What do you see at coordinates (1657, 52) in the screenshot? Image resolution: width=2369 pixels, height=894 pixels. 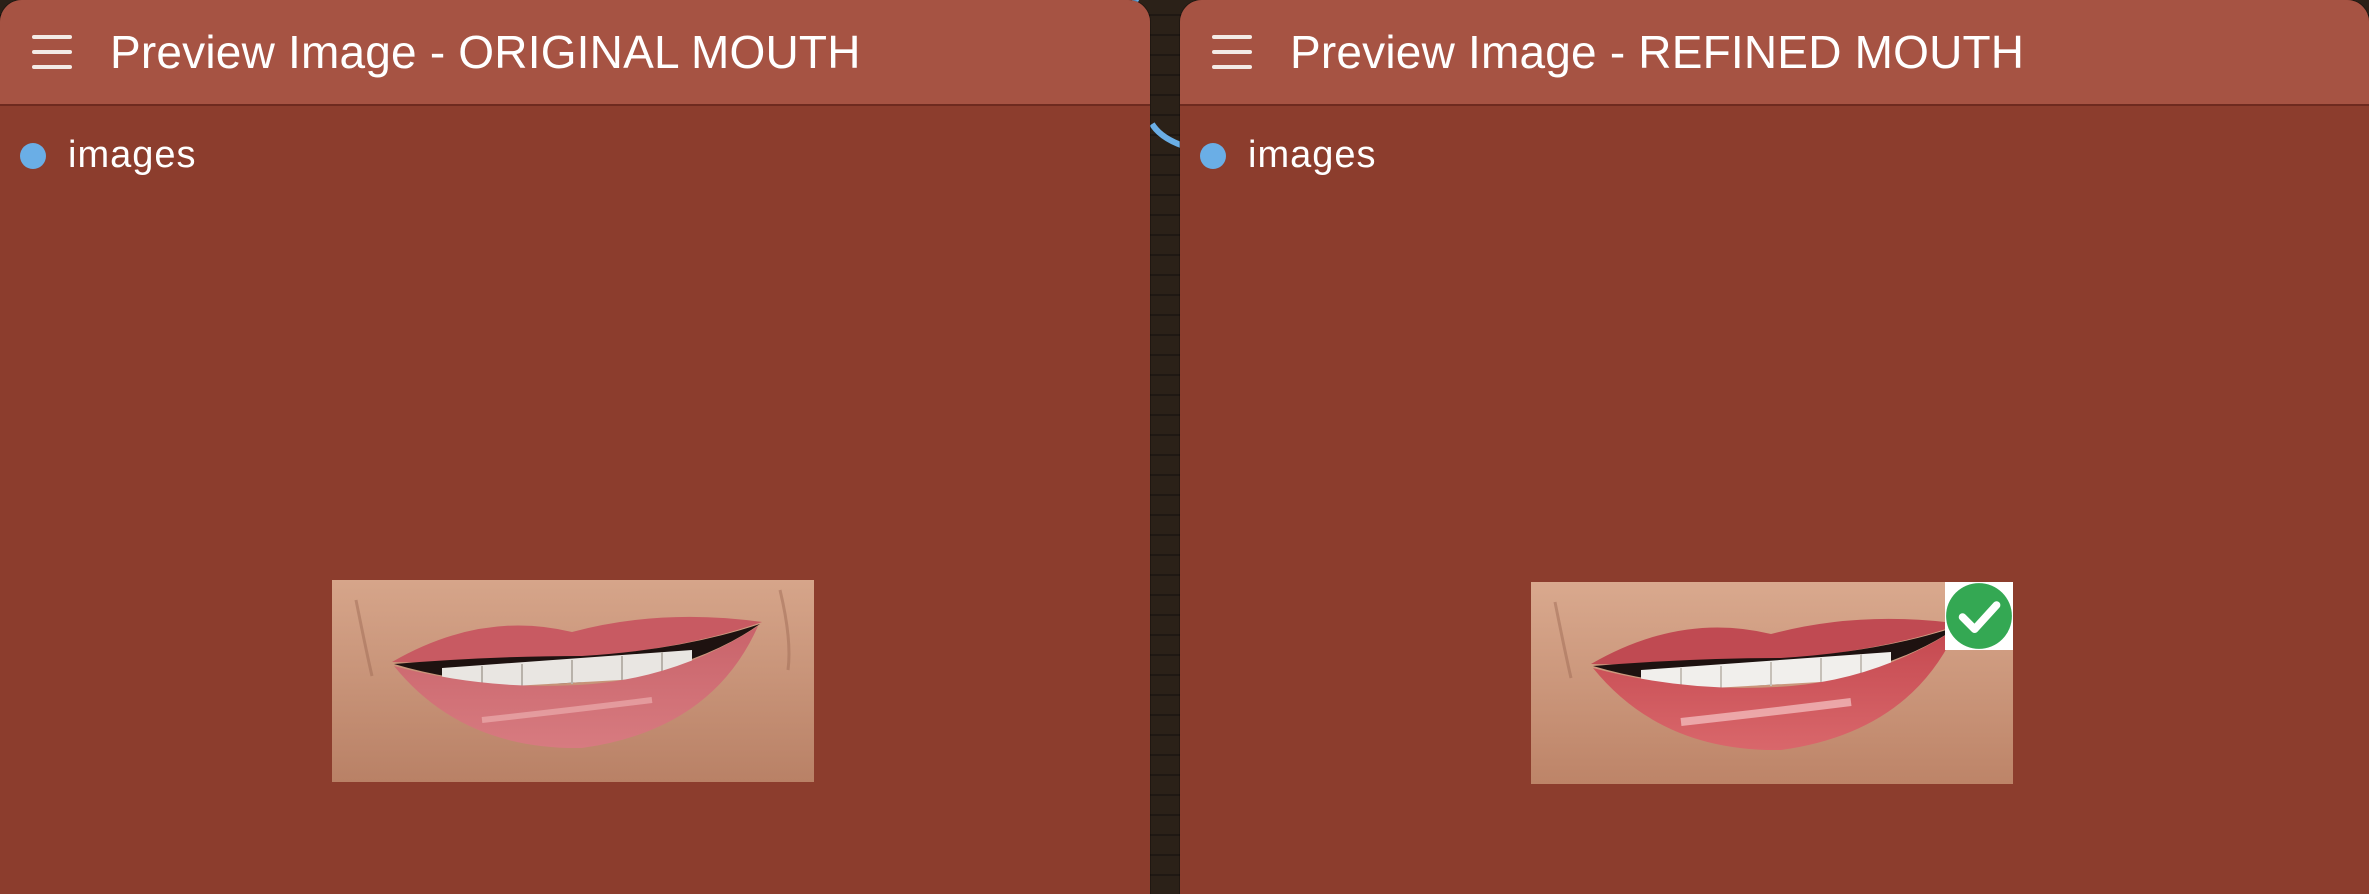 I see `node-title: Preview Image - REFINED MOUTH` at bounding box center [1657, 52].